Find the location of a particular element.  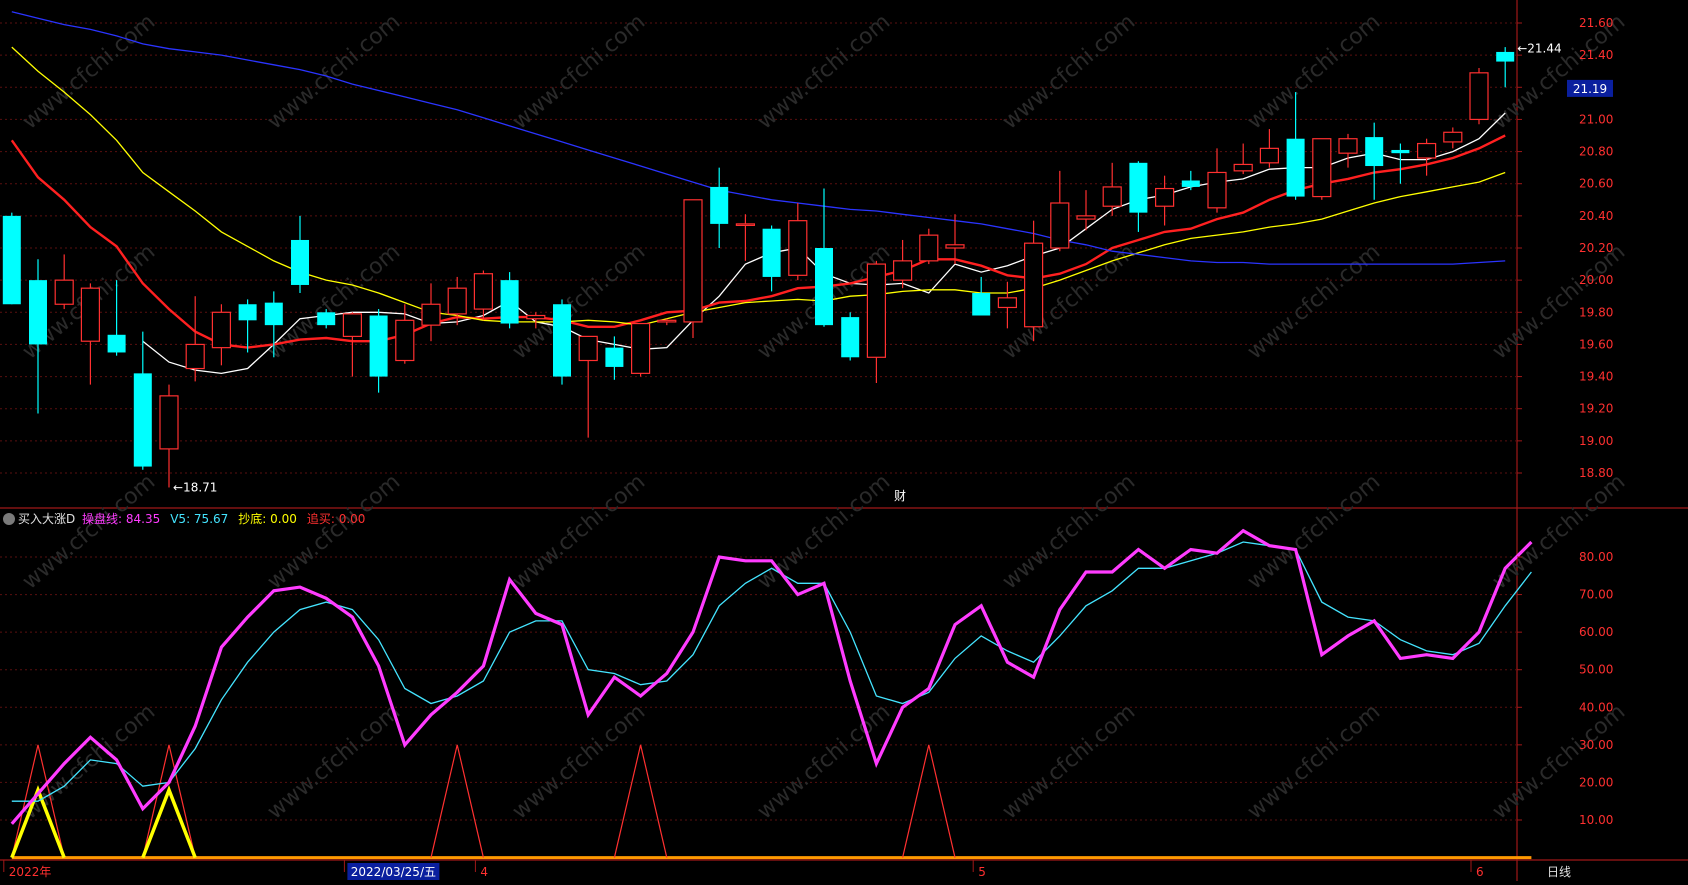

price-tick-label: 18.80 is located at coordinates (1596, 473).